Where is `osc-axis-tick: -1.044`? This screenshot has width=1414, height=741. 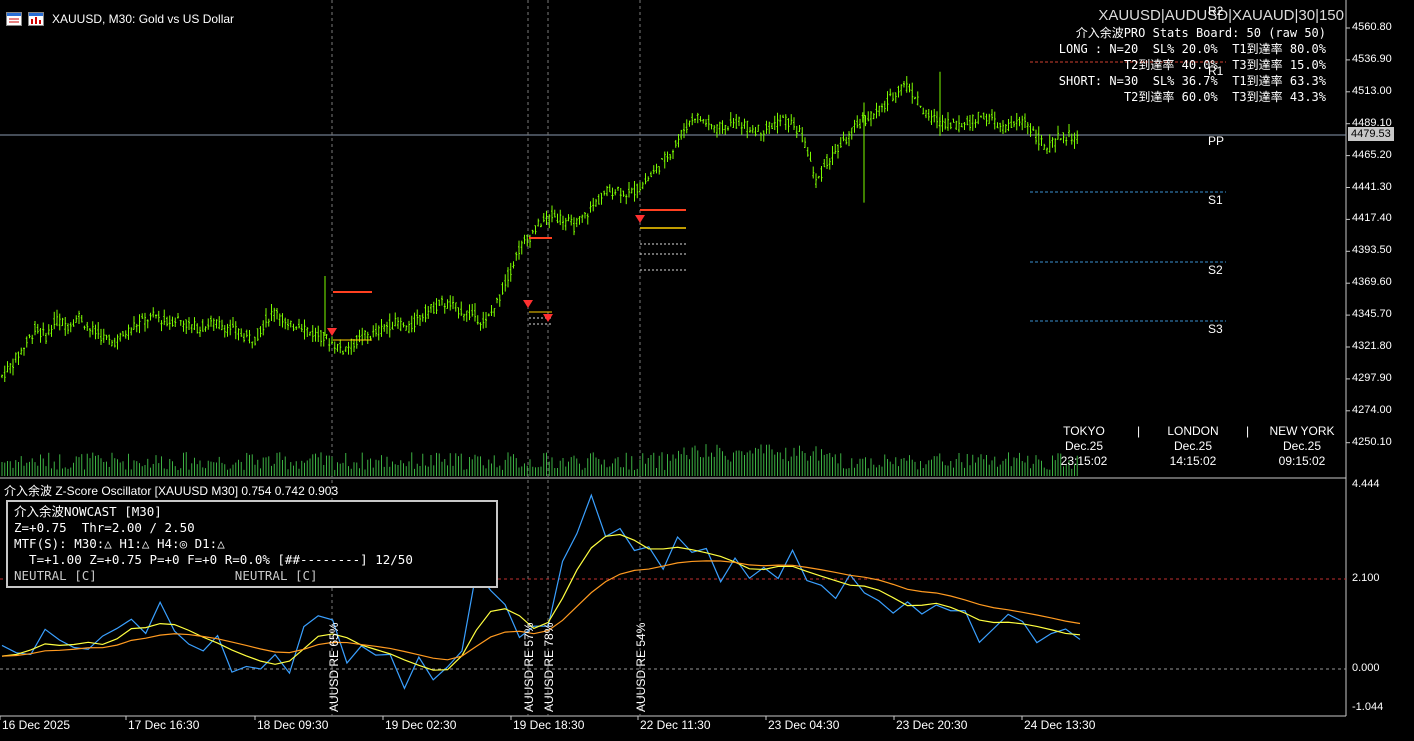
osc-axis-tick: -1.044 is located at coordinates (1368, 707).